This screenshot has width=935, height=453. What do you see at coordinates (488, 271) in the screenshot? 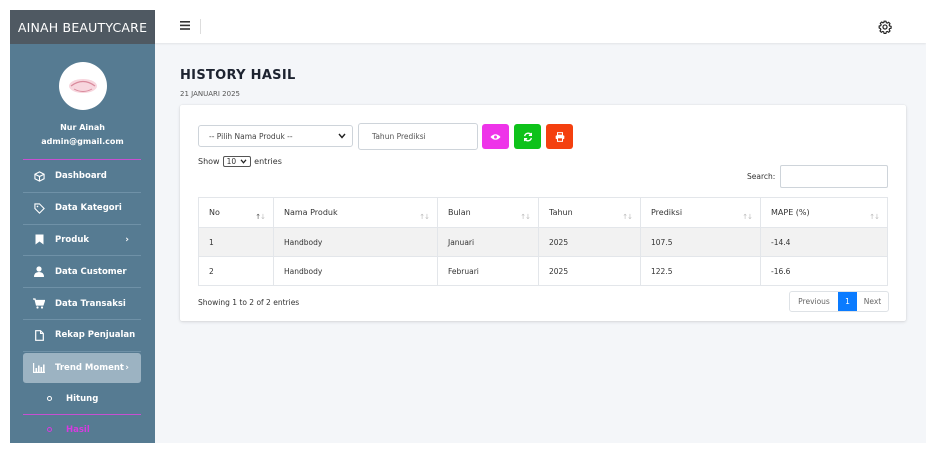
I see `table-cell: Februari` at bounding box center [488, 271].